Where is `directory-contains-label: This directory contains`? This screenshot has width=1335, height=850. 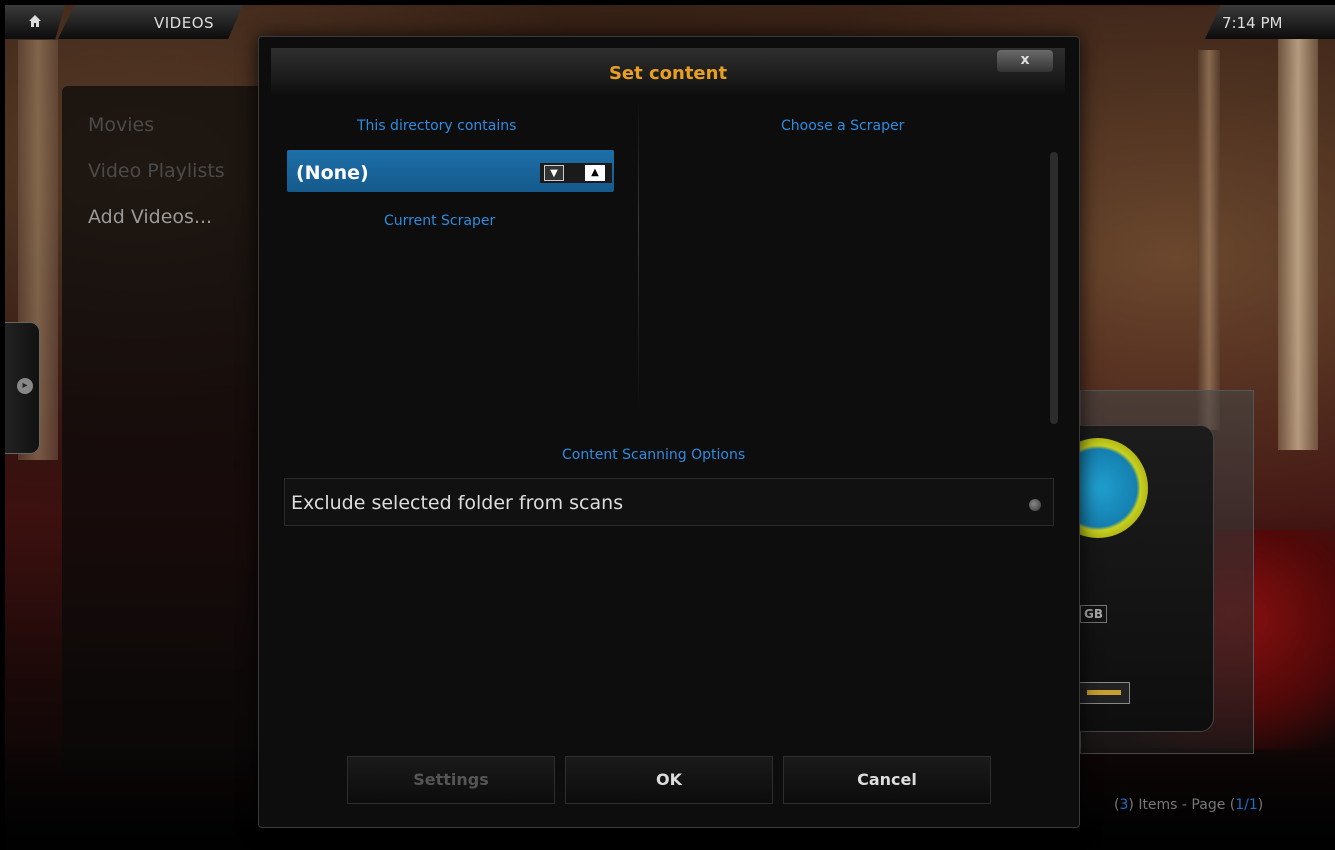
directory-contains-label: This directory contains is located at coordinates (437, 126).